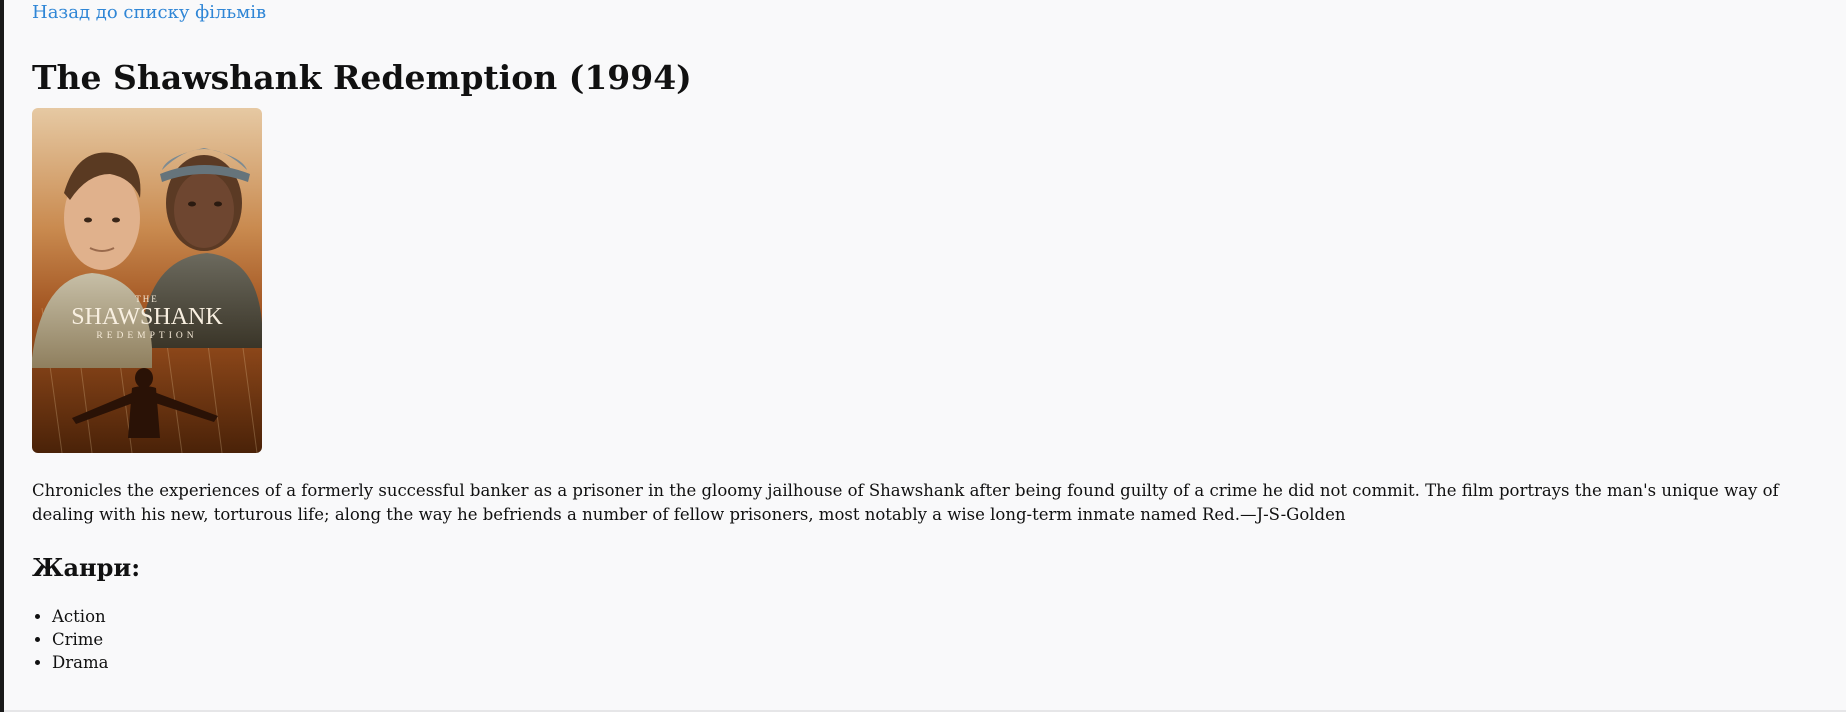 The height and width of the screenshot is (712, 1846). What do you see at coordinates (147, 280) in the screenshot?
I see `movie-poster: THE SHAWSHANK REDEMPTION` at bounding box center [147, 280].